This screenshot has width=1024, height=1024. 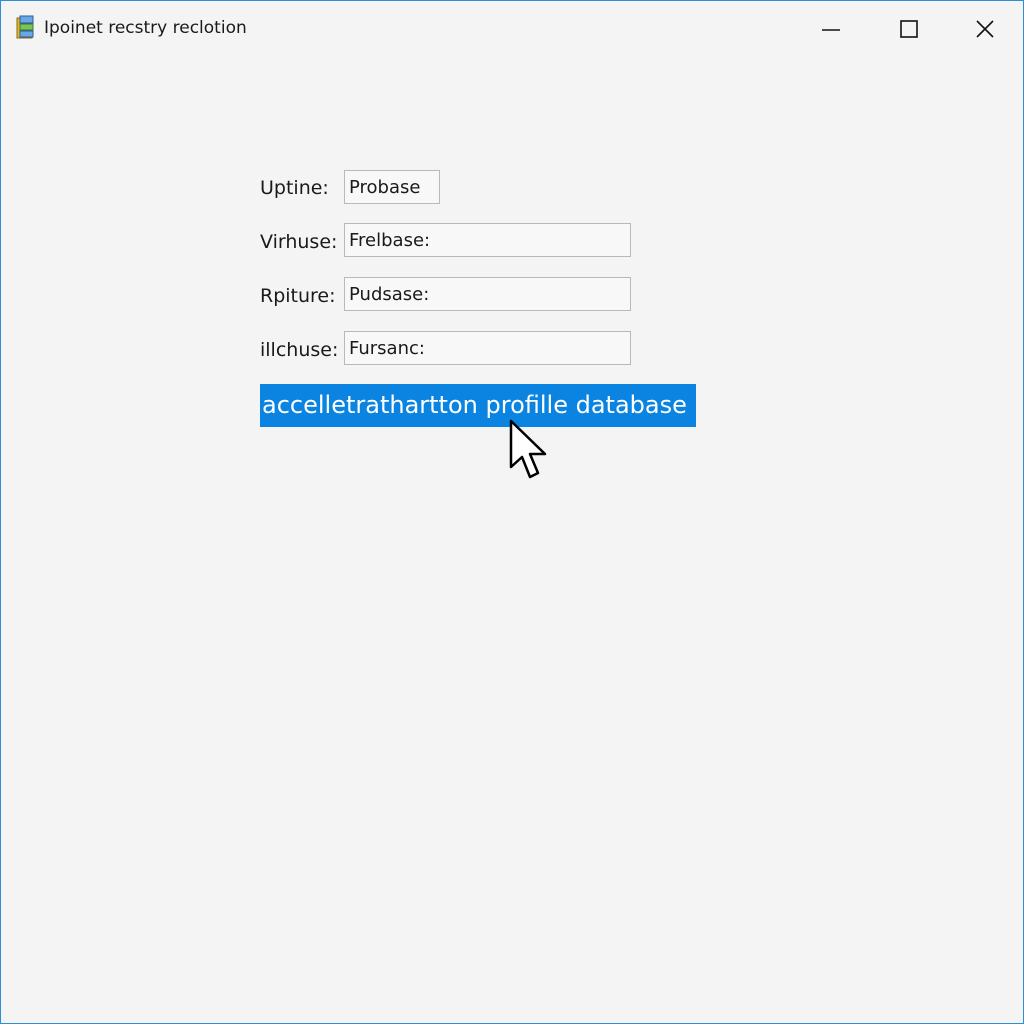 I want to click on close-button, so click(x=985, y=29).